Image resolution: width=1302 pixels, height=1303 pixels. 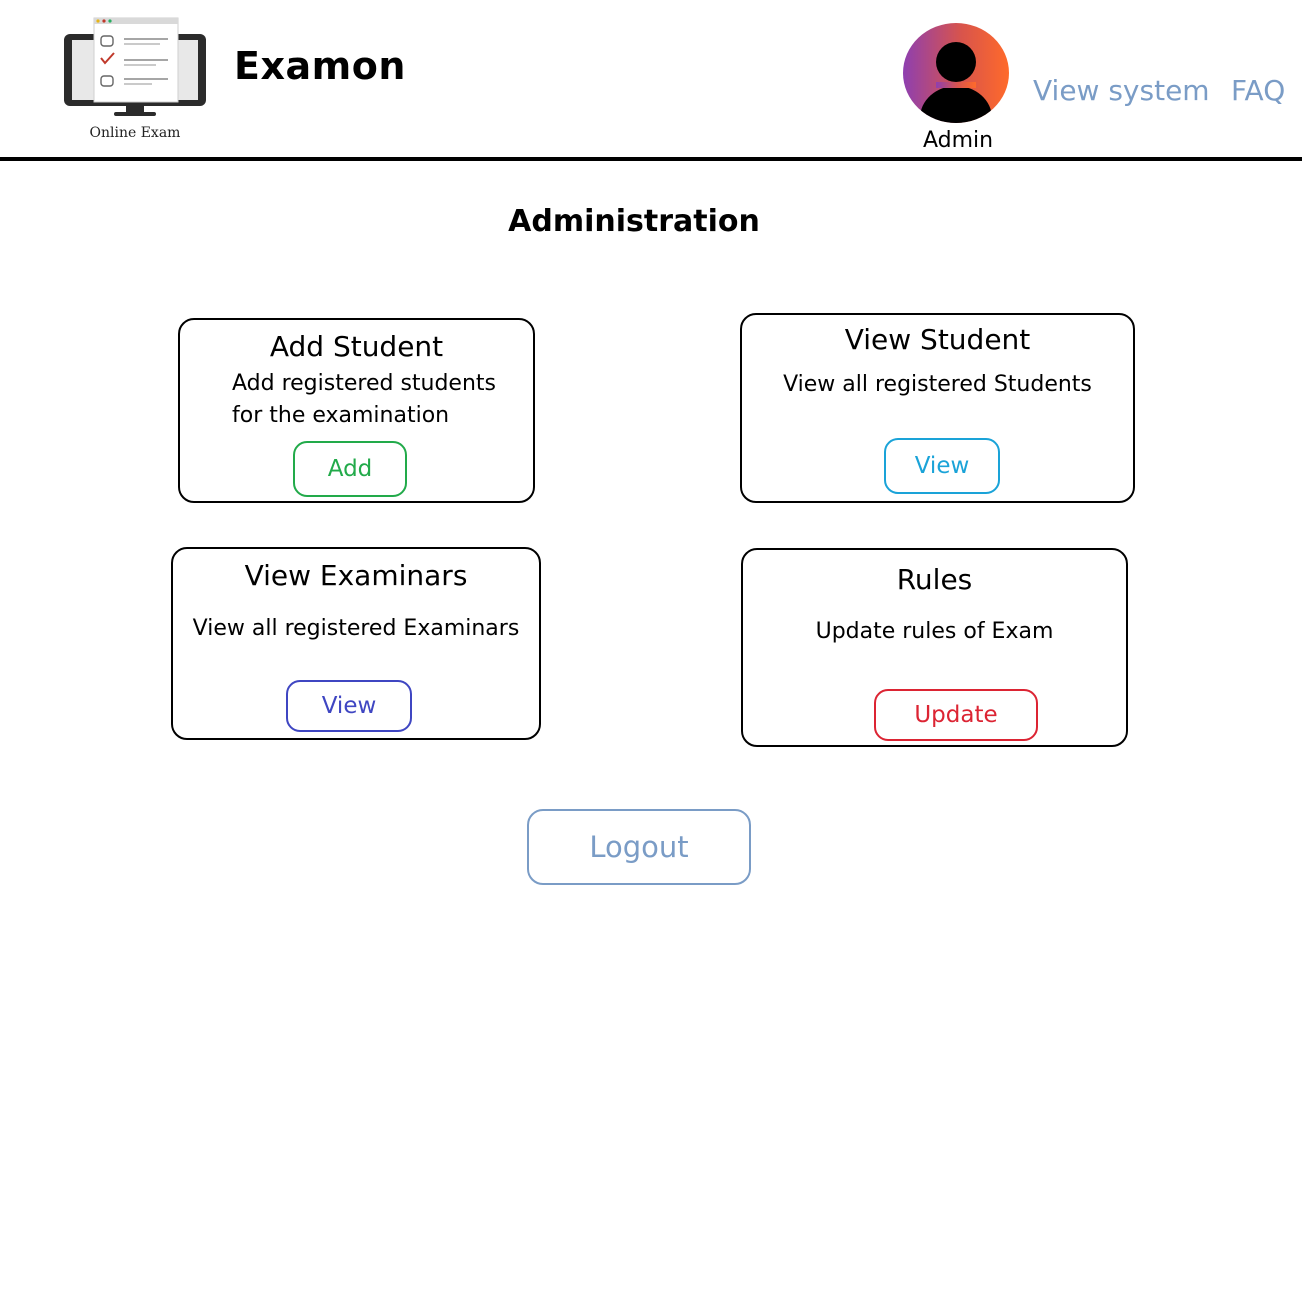 What do you see at coordinates (1121, 90) in the screenshot?
I see `nav-view-system-link: View system` at bounding box center [1121, 90].